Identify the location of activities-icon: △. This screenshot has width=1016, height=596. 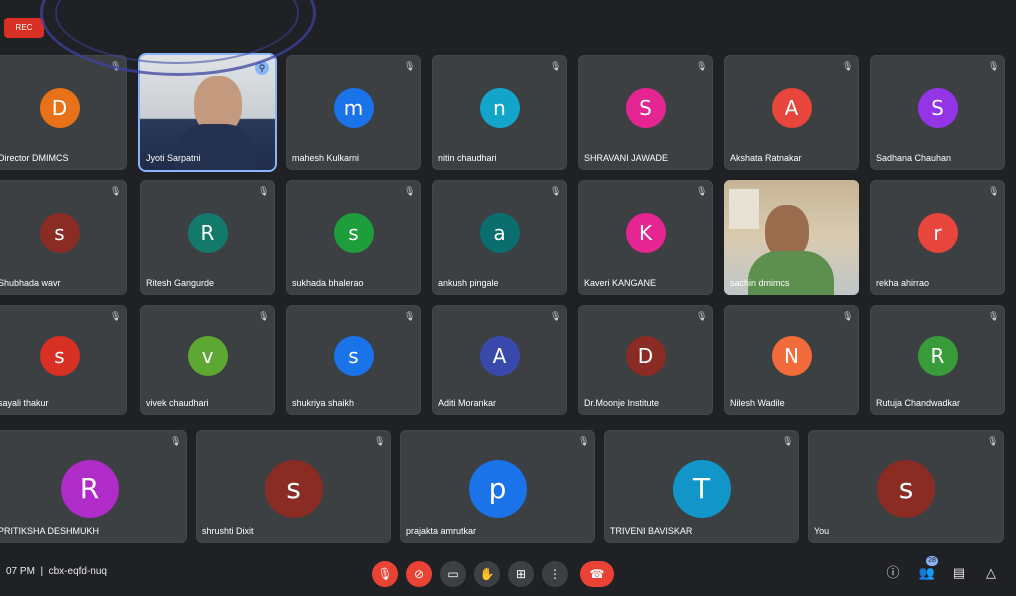
(991, 573).